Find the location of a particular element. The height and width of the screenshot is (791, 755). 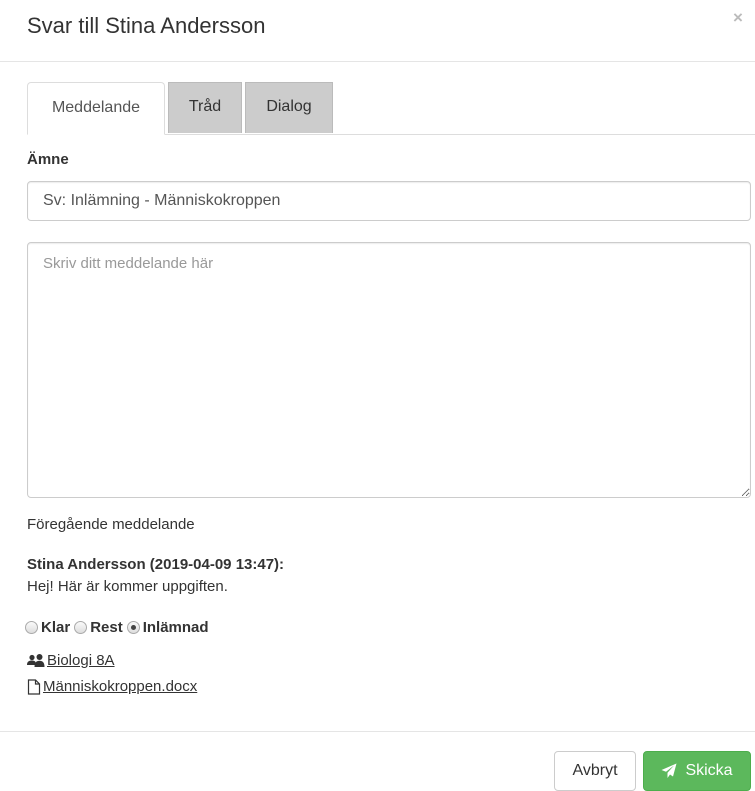

paper-plane-icon is located at coordinates (672, 771).